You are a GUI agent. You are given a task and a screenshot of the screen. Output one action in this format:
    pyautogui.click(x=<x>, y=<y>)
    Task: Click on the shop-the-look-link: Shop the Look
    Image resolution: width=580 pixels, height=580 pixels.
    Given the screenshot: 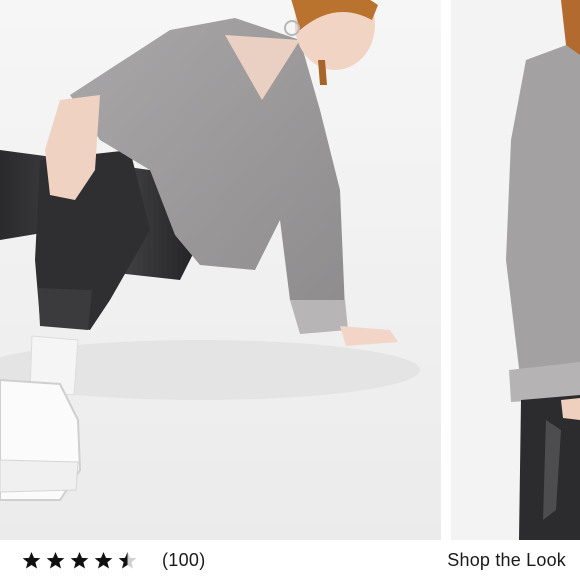 What is the action you would take?
    pyautogui.click(x=506, y=560)
    